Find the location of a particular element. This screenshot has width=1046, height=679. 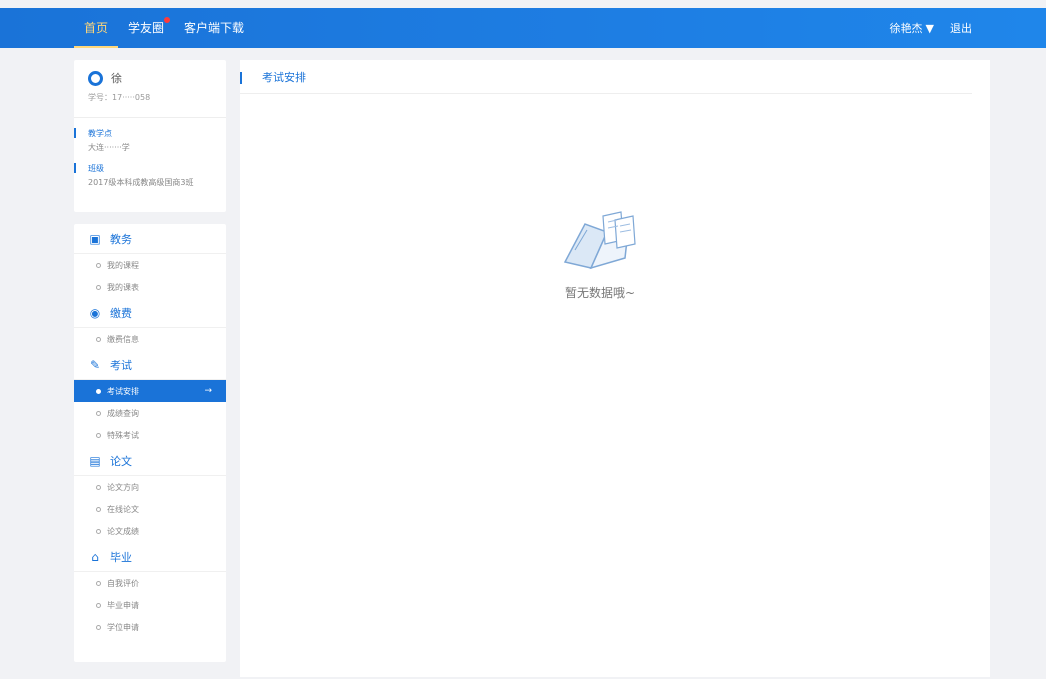

menu-item-label: 论文成绩 is located at coordinates (123, 531).